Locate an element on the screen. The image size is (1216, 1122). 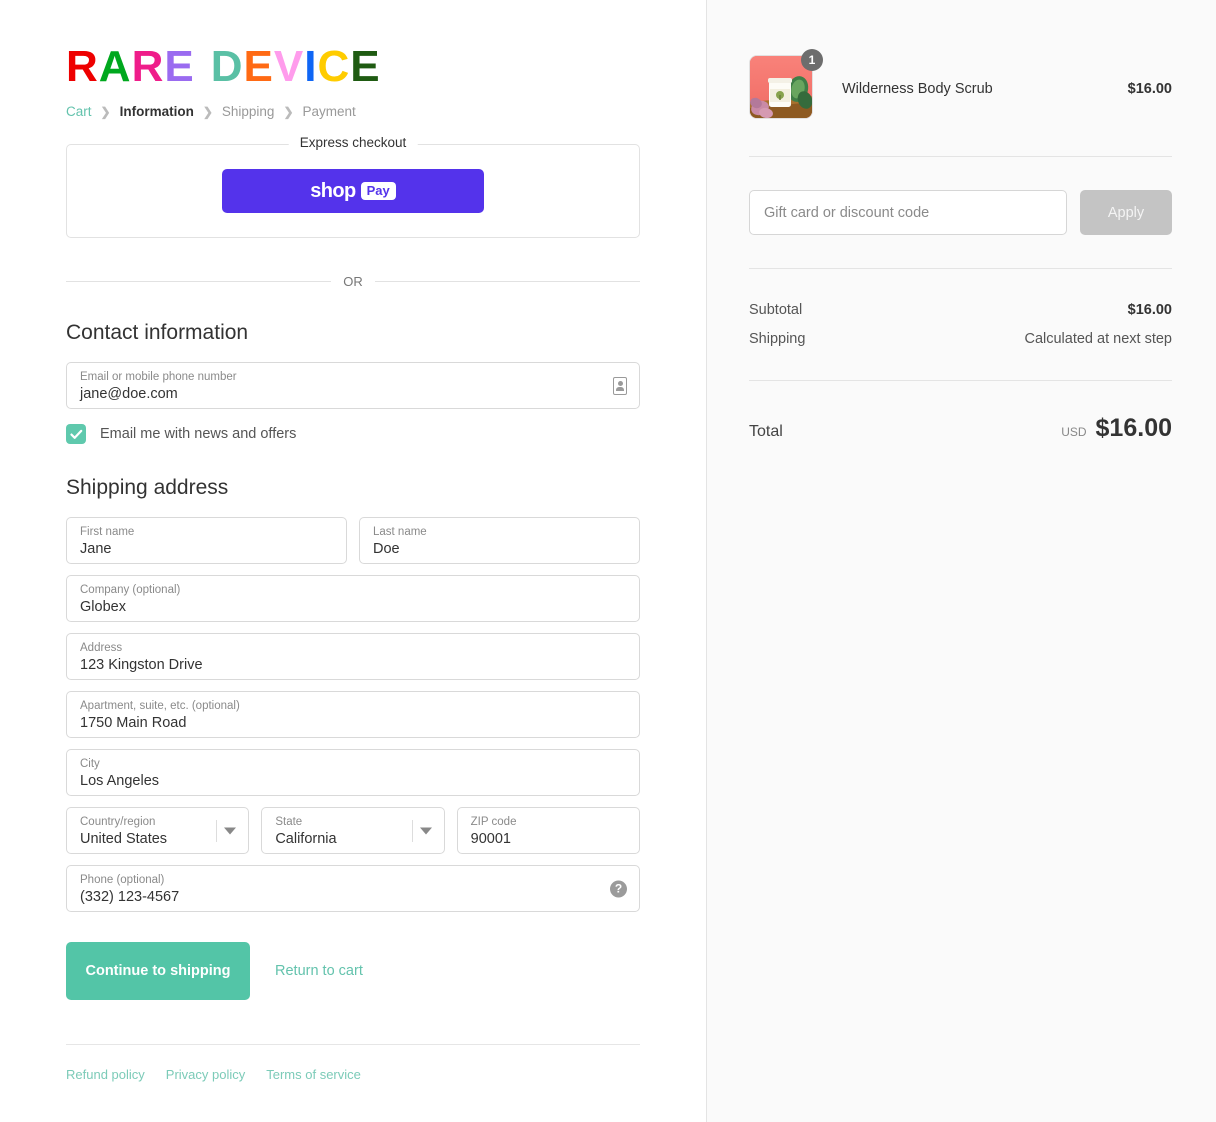
newsletter-checkbox-label: Email me with news and offers is located at coordinates (198, 434).